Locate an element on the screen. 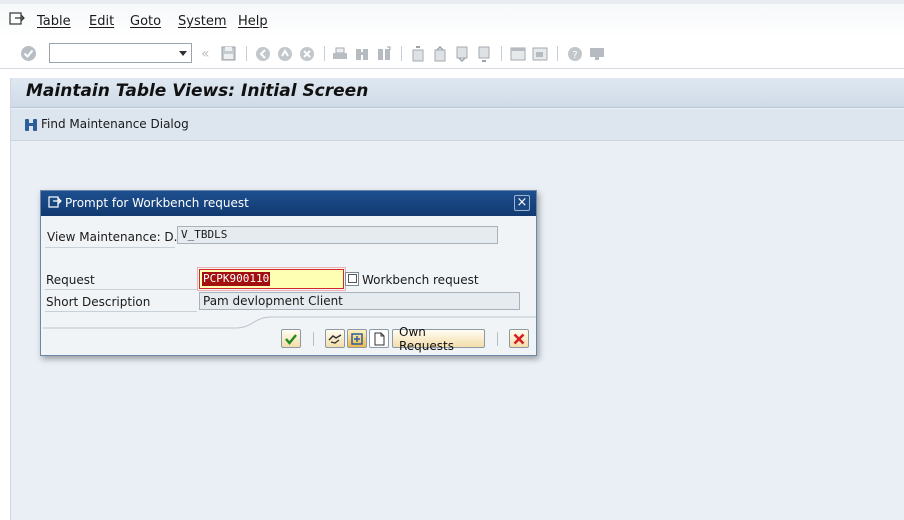  own-requests-button: Own Requests is located at coordinates (438, 339).